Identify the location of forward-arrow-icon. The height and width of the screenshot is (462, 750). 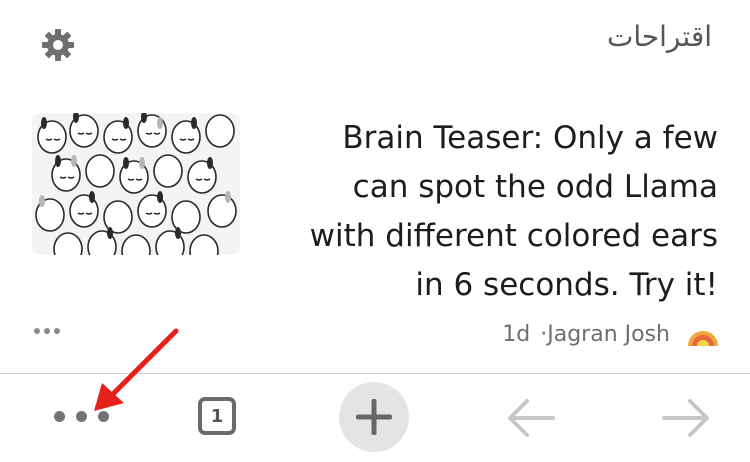
(685, 418).